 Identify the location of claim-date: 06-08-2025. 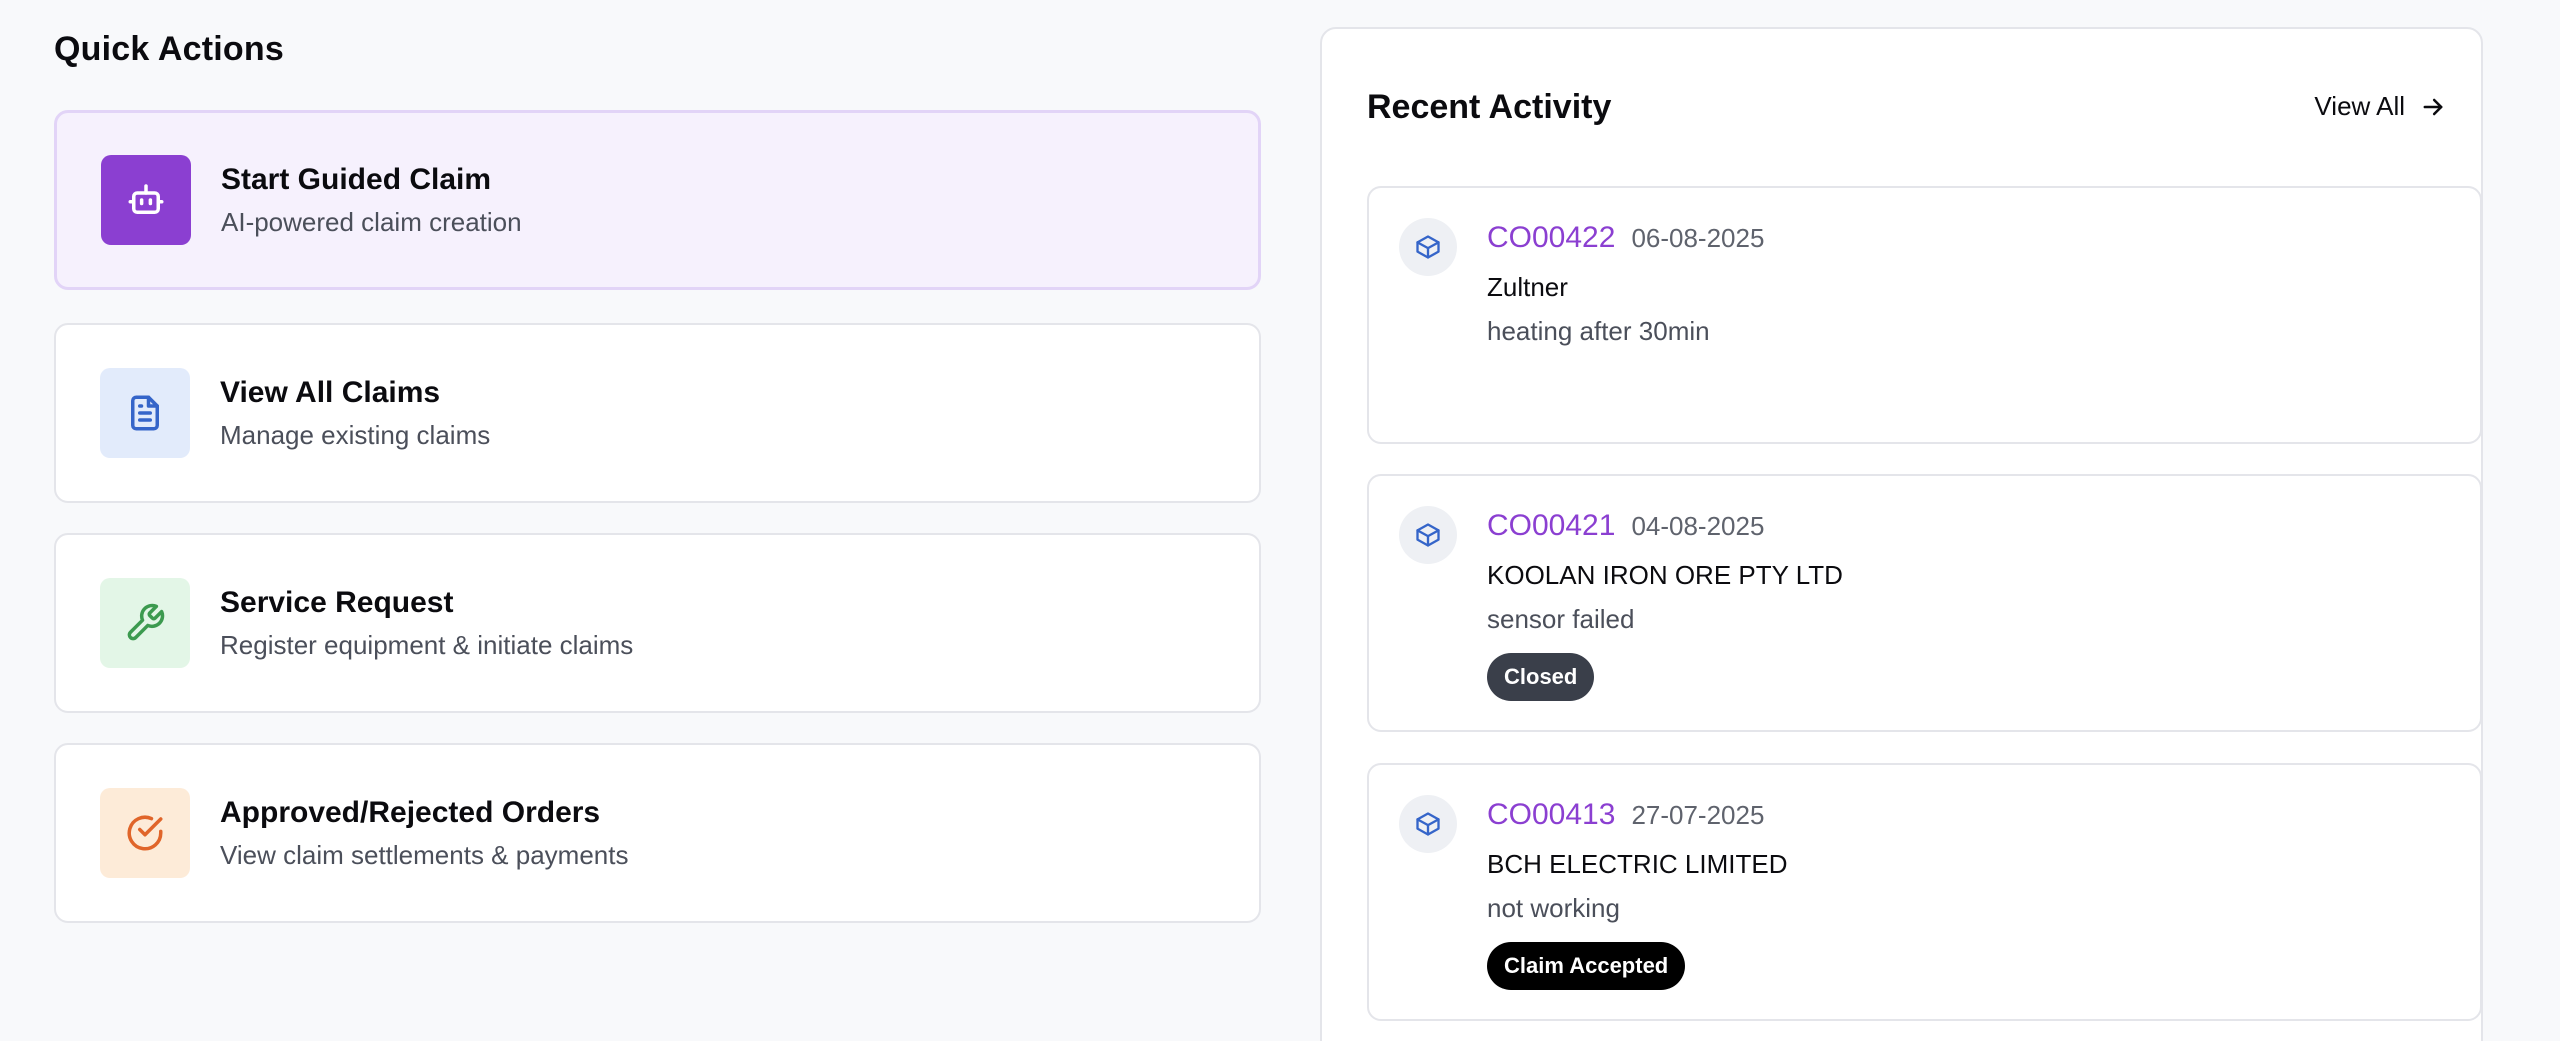
(1698, 238).